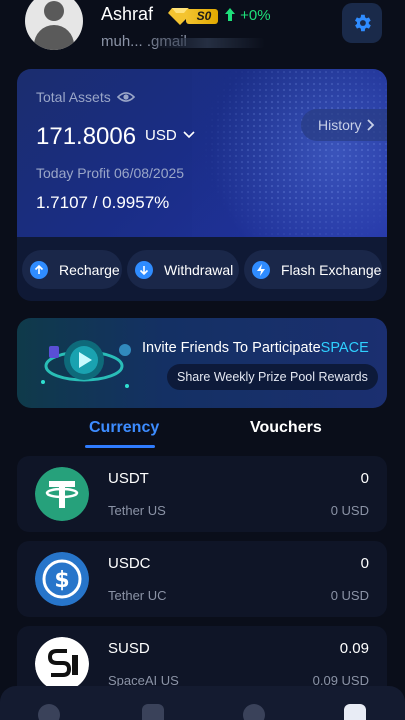  I want to click on banner-title-accent: SPACE, so click(344, 348).